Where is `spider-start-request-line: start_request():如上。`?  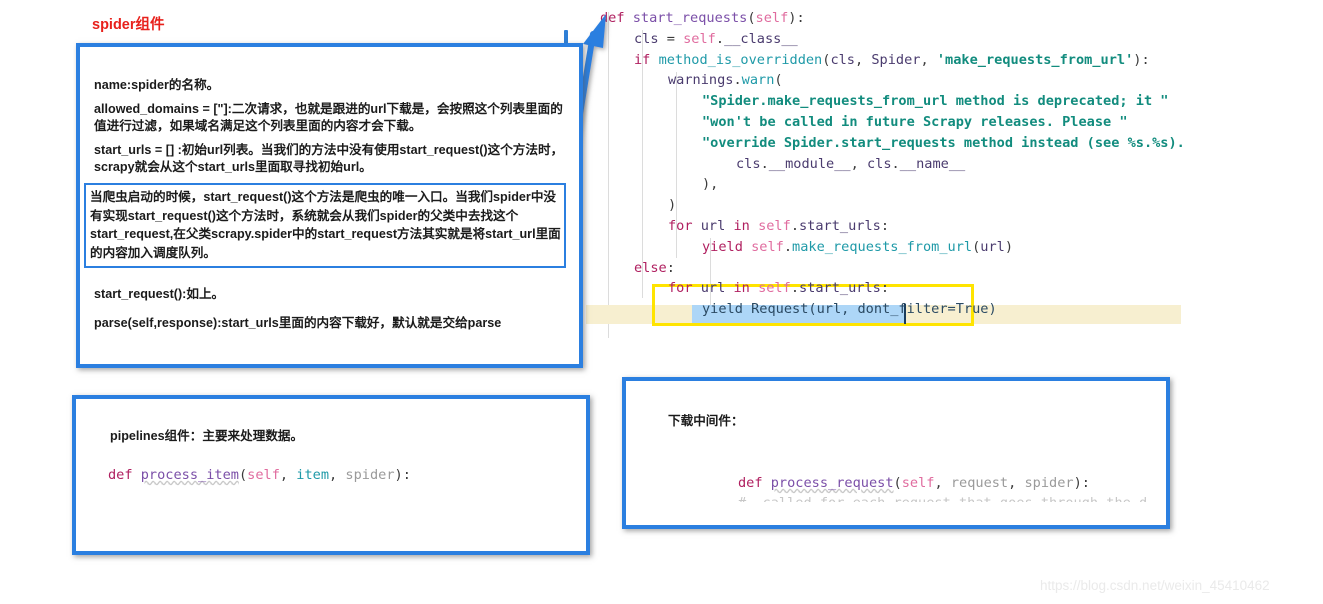 spider-start-request-line: start_request():如上。 is located at coordinates (159, 294).